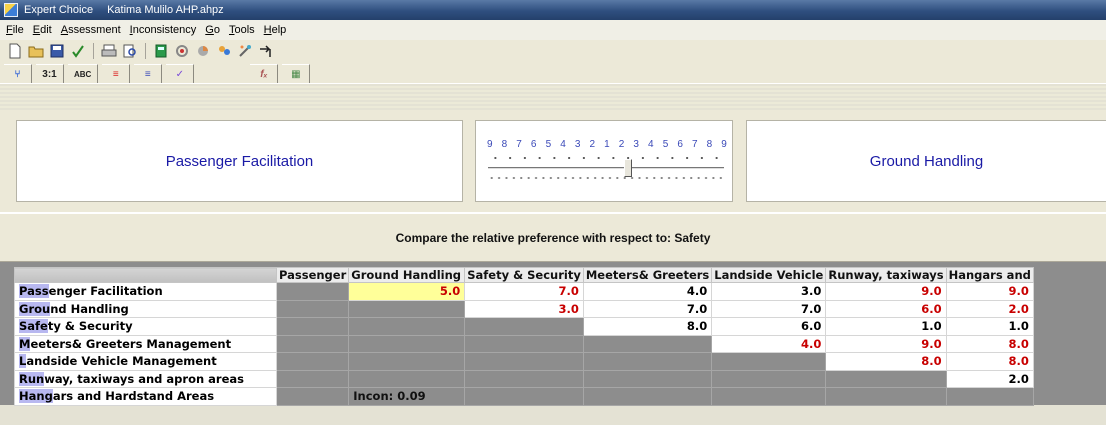 The width and height of the screenshot is (1106, 425). Describe the element at coordinates (651, 144) in the screenshot. I see `scale-number: 4` at that location.